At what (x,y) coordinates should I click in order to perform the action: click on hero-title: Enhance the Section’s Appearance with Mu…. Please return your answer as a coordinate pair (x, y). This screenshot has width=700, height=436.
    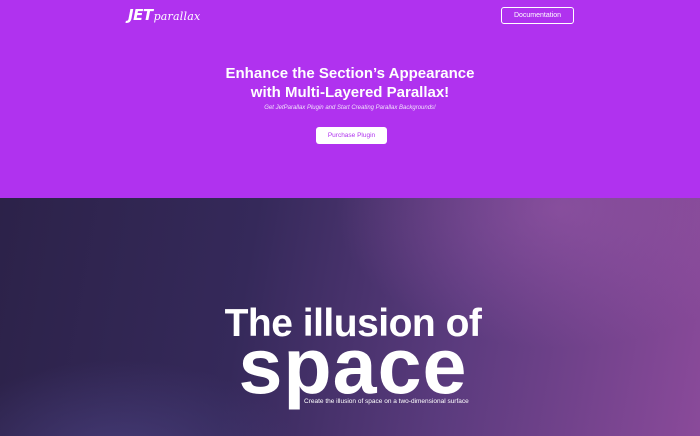
    Looking at the image, I should click on (350, 83).